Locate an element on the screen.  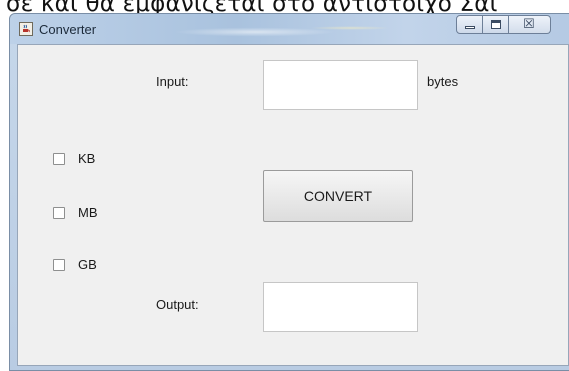
output-label: Output: is located at coordinates (177, 304).